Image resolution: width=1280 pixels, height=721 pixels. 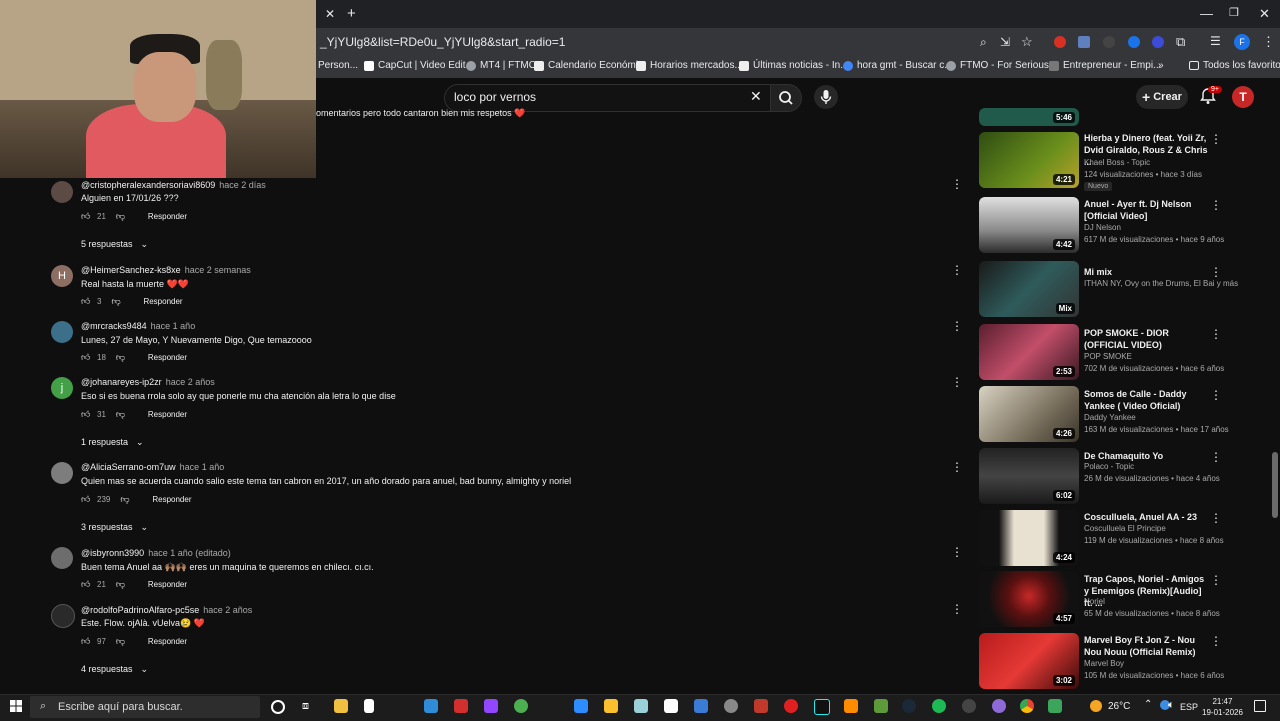 What do you see at coordinates (62, 388) in the screenshot?
I see `avatar: j` at bounding box center [62, 388].